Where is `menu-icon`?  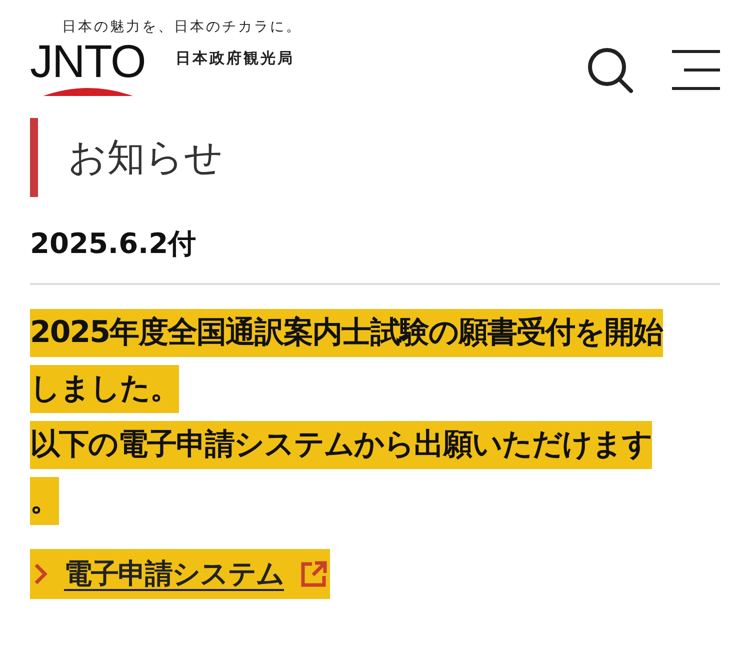
menu-icon is located at coordinates (696, 70).